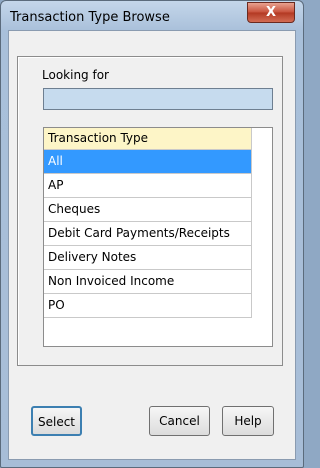 Image resolution: width=320 pixels, height=468 pixels. What do you see at coordinates (90, 17) in the screenshot?
I see `window-title: Transaction Type Browse` at bounding box center [90, 17].